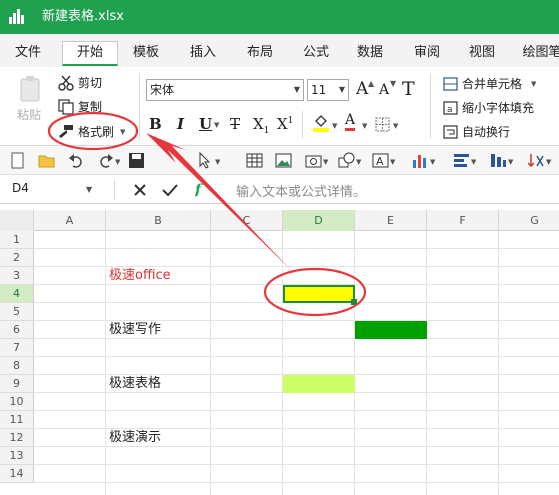 Image resolution: width=559 pixels, height=495 pixels. I want to click on font-color-dropdown-icon: ▼, so click(364, 126).